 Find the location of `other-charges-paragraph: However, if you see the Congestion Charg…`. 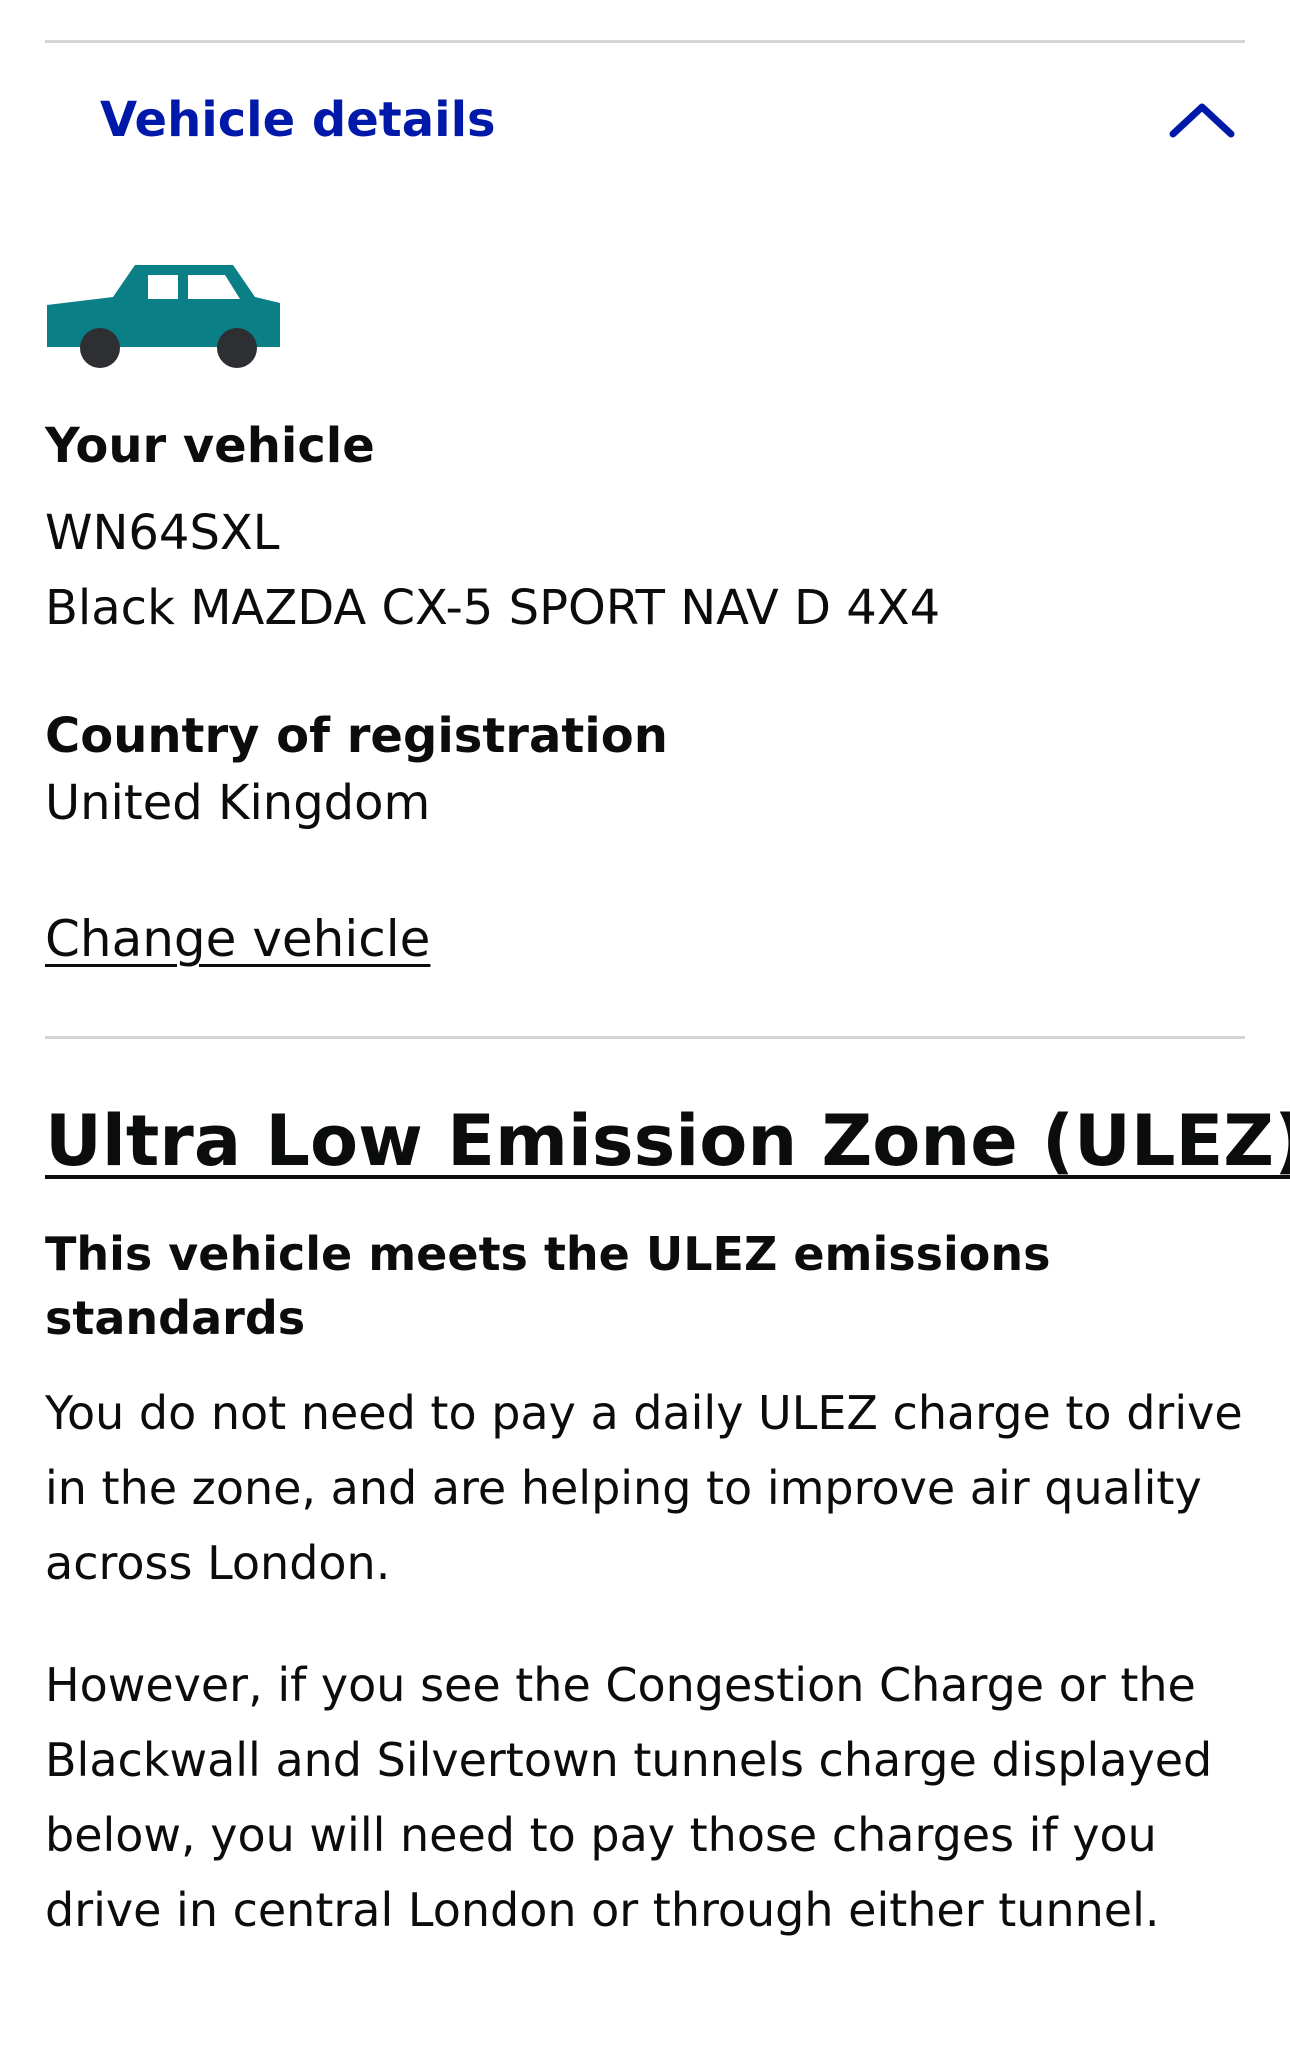

other-charges-paragraph: However, if you see the Congestion Charg… is located at coordinates (629, 1797).